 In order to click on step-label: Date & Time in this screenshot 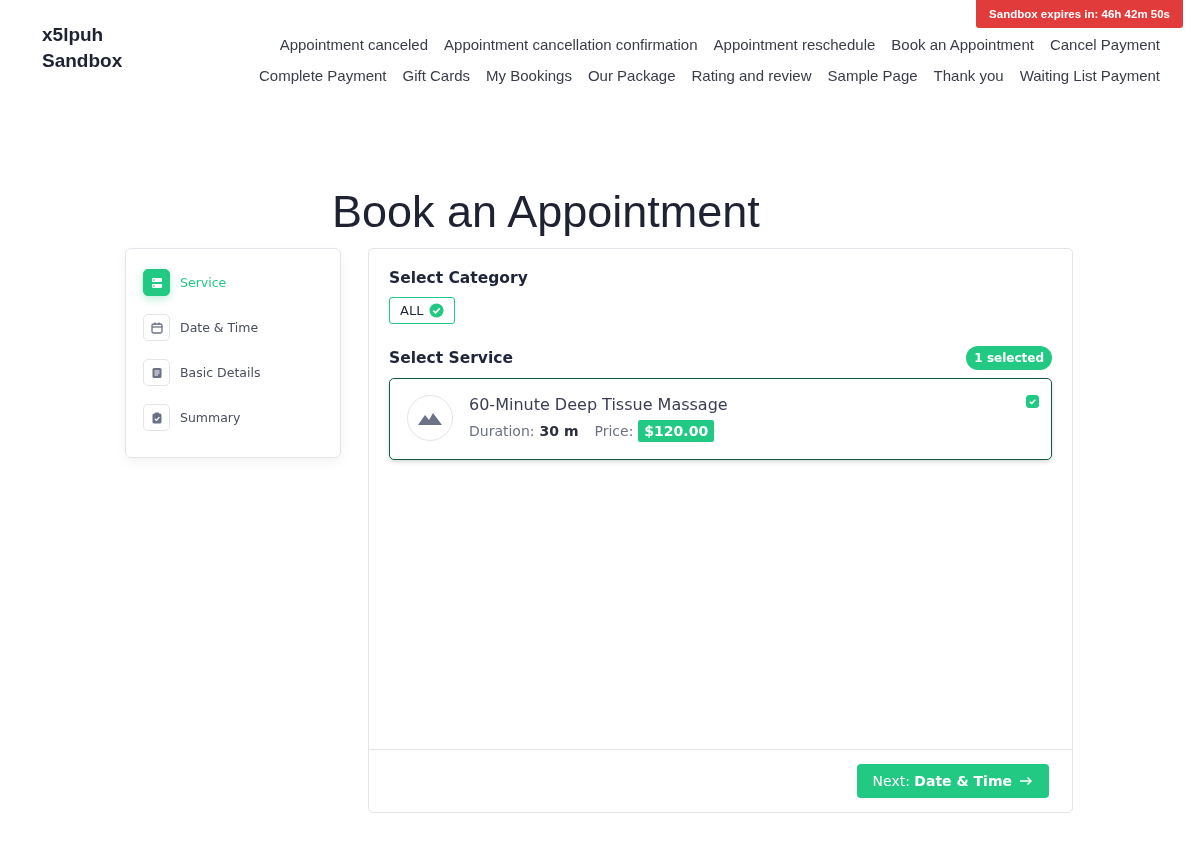, I will do `click(219, 327)`.